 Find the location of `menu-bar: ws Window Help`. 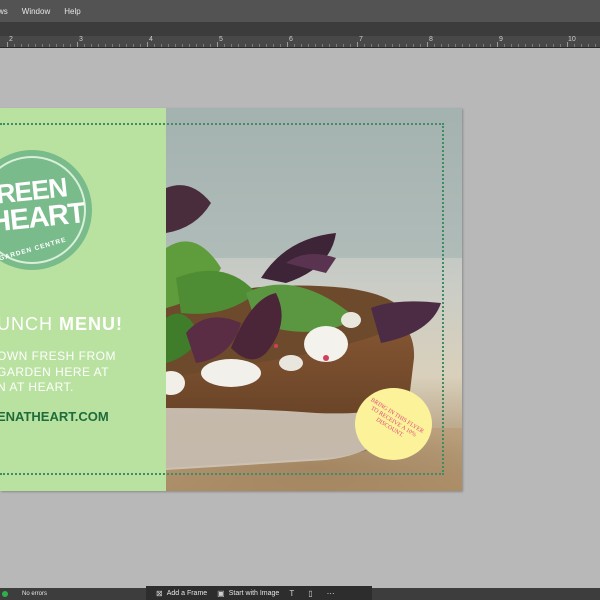

menu-bar: ws Window Help is located at coordinates (300, 11).